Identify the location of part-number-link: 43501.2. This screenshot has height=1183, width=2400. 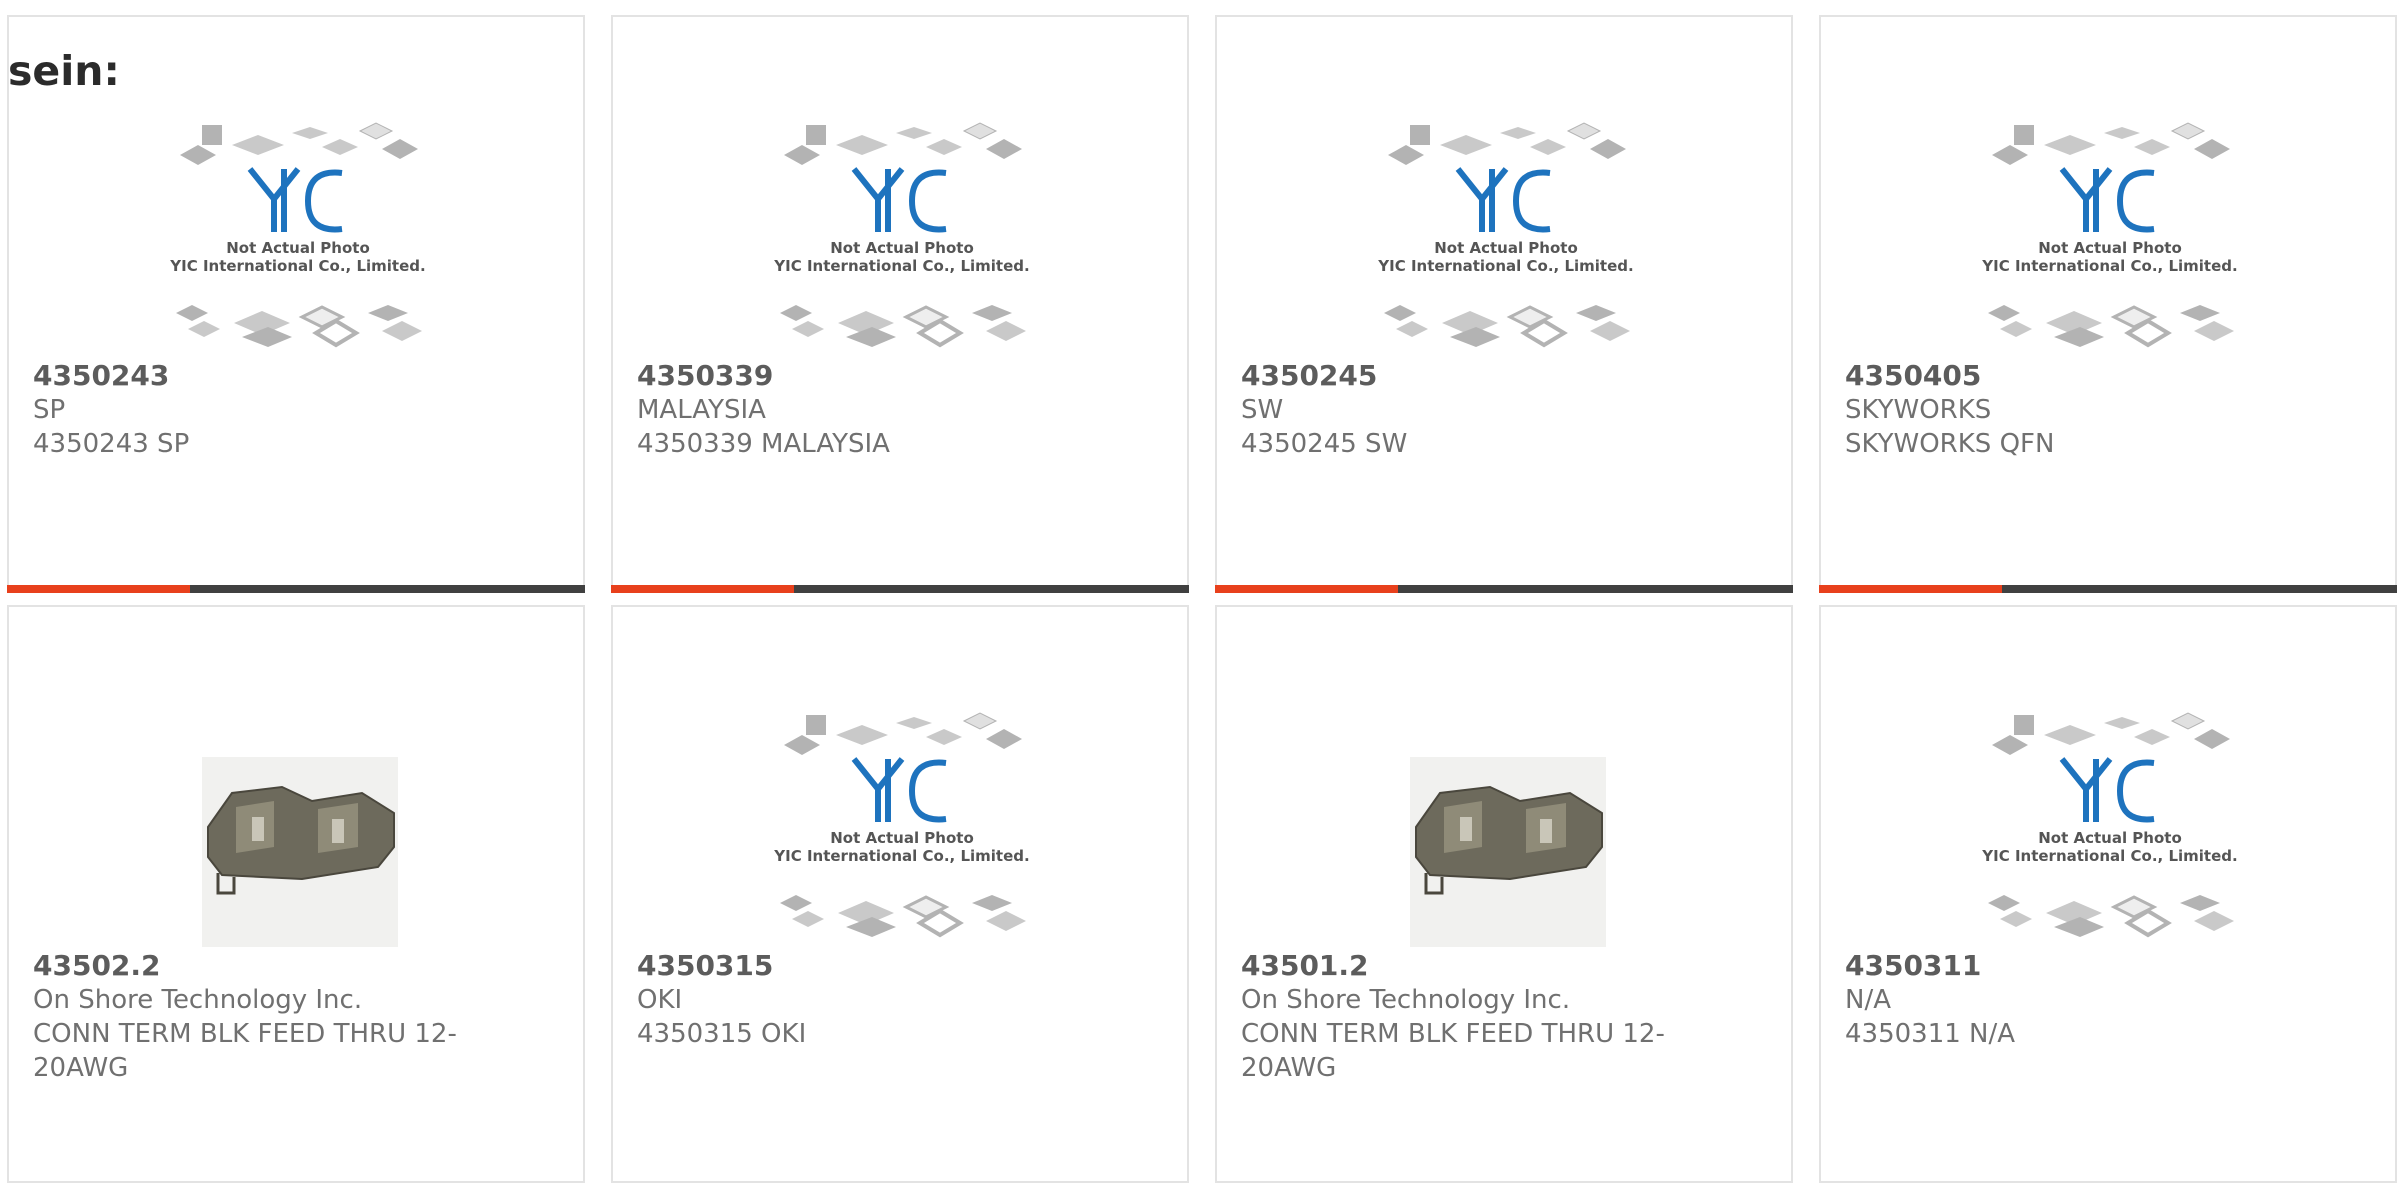
(1456, 966).